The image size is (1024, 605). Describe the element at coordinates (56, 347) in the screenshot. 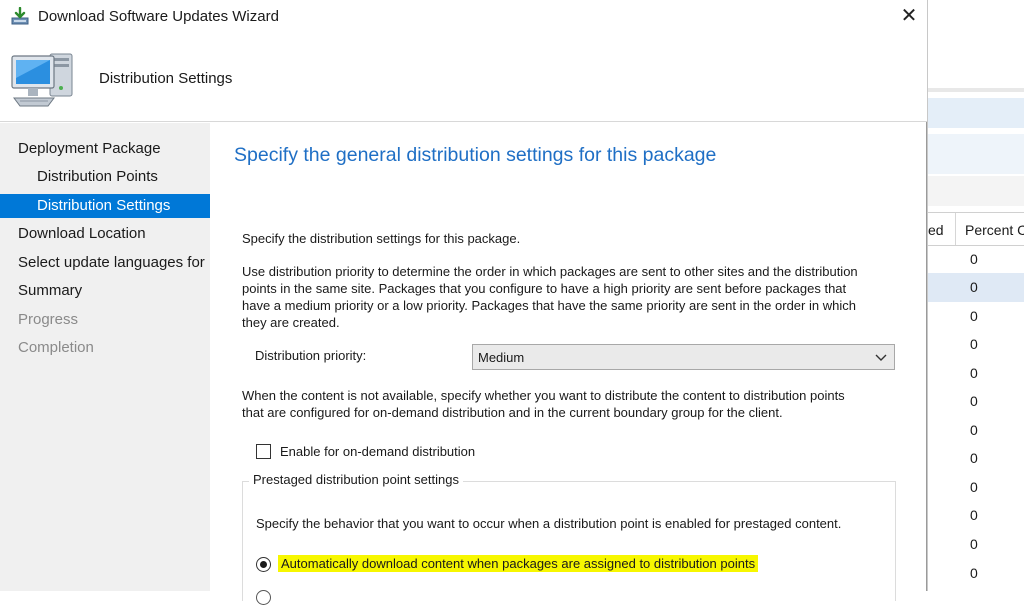

I see `sidebar-item-completion: Completion` at that location.